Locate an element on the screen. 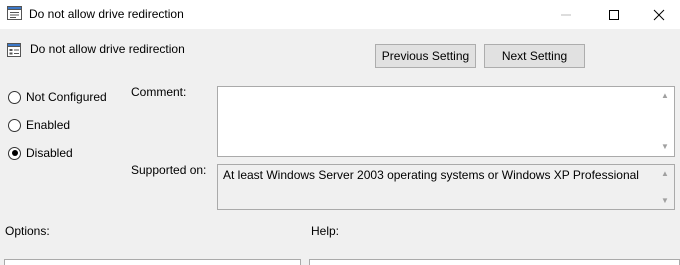 Image resolution: width=680 pixels, height=265 pixels. options-pane is located at coordinates (152, 262).